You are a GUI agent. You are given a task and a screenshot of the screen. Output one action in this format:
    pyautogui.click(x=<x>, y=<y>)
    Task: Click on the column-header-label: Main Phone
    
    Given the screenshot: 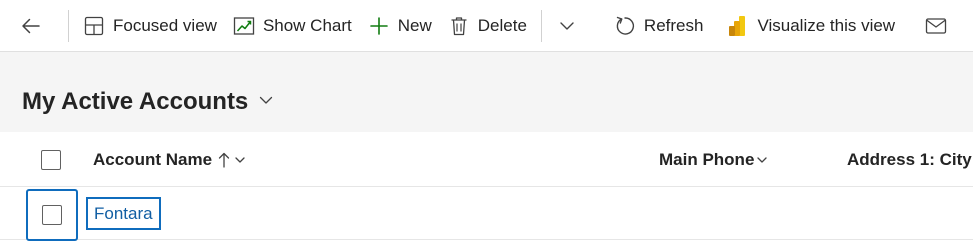 What is the action you would take?
    pyautogui.click(x=707, y=159)
    